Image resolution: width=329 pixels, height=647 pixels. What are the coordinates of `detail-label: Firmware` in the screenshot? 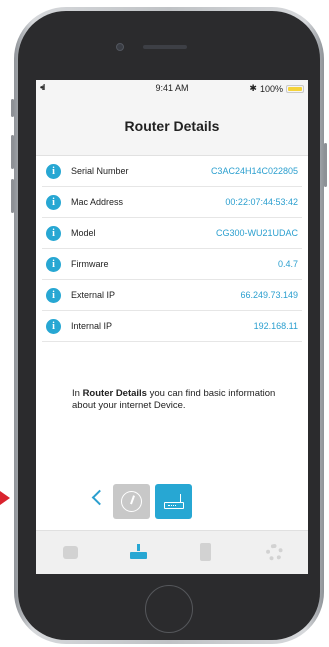 It's located at (90, 264).